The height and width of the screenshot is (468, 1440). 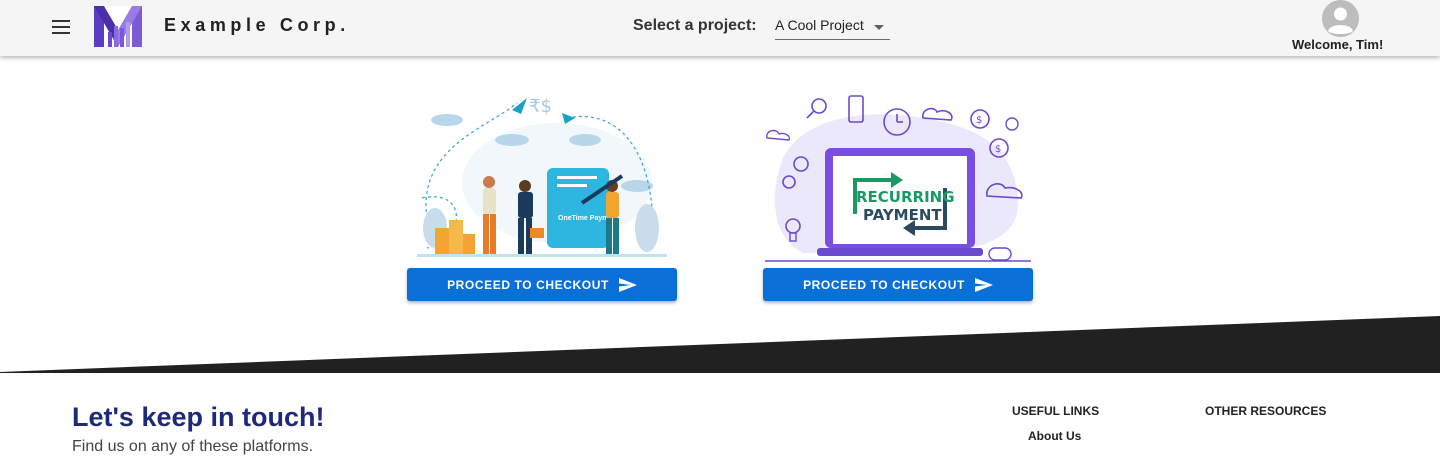 What do you see at coordinates (542, 176) in the screenshot?
I see `one-time-payment-illustration: ₹$ OneTime Payment` at bounding box center [542, 176].